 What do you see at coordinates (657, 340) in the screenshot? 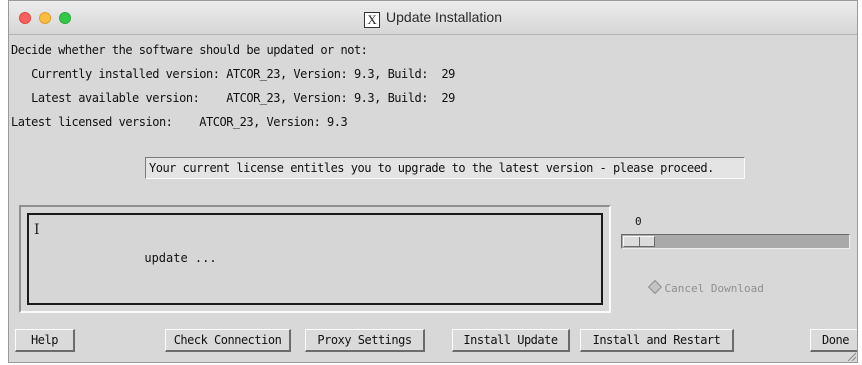
I see `install-and-restart-button: Install and Restart` at bounding box center [657, 340].